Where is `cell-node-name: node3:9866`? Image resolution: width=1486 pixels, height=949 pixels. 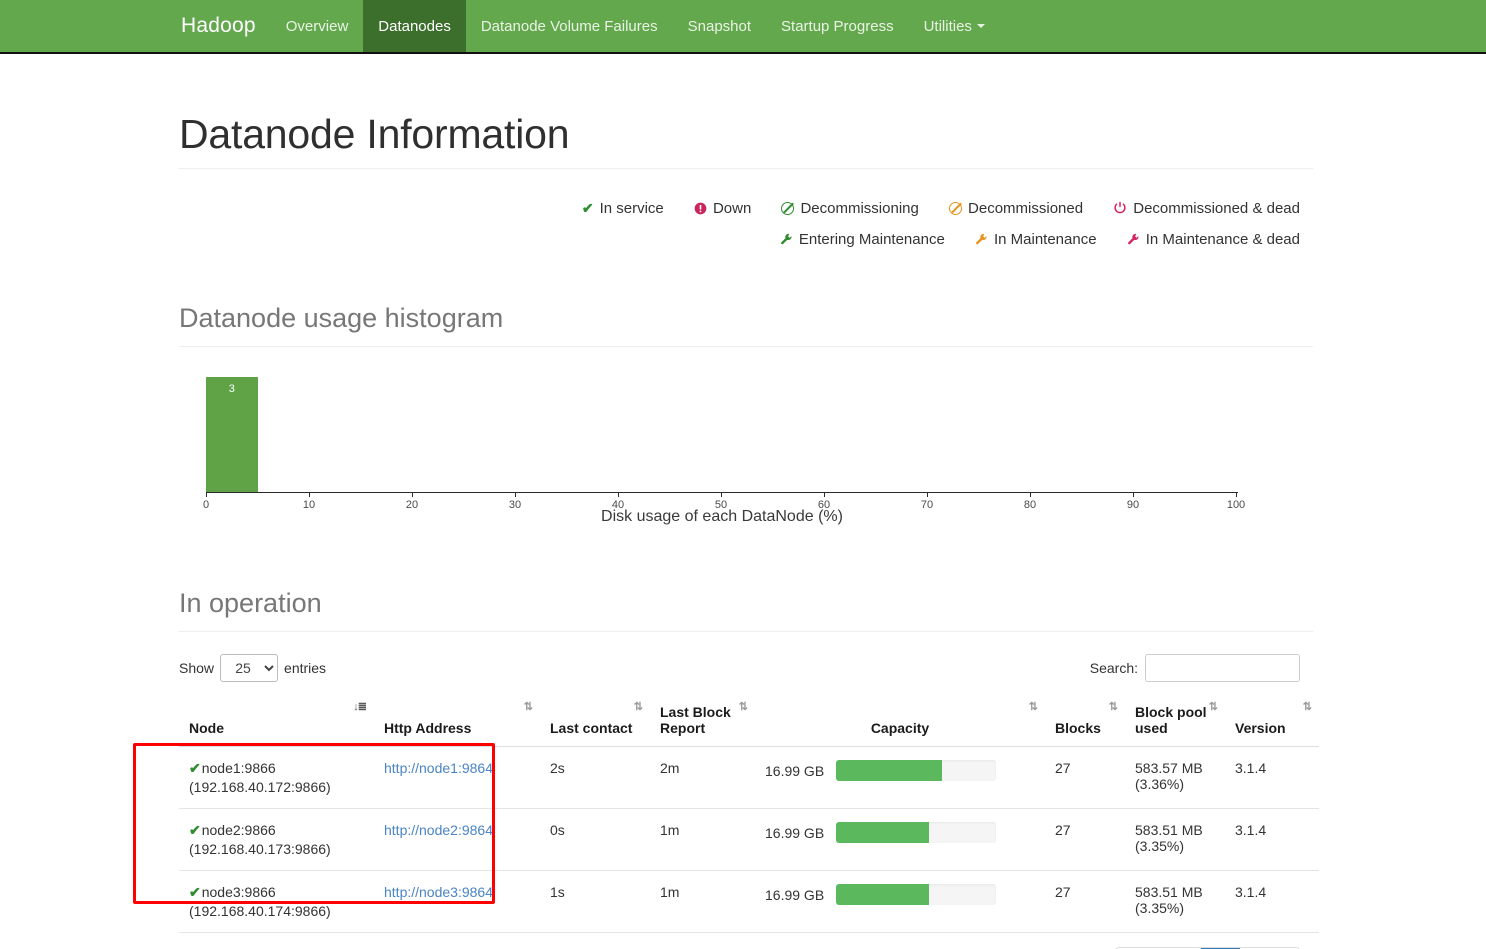
cell-node-name: node3:9866 is located at coordinates (238, 892).